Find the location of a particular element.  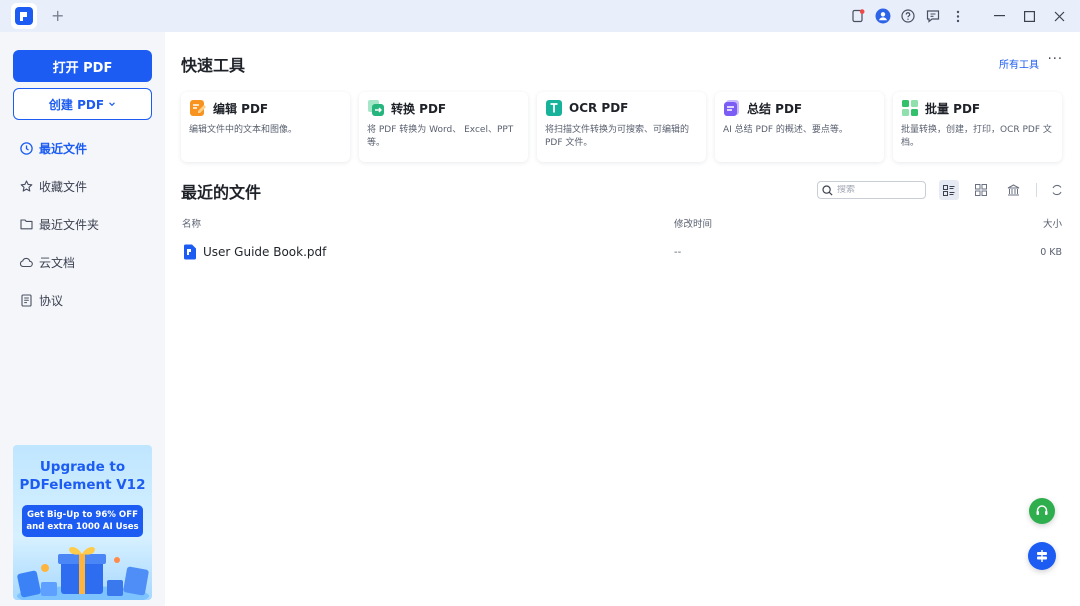

edit-pdf-icon is located at coordinates (198, 108).